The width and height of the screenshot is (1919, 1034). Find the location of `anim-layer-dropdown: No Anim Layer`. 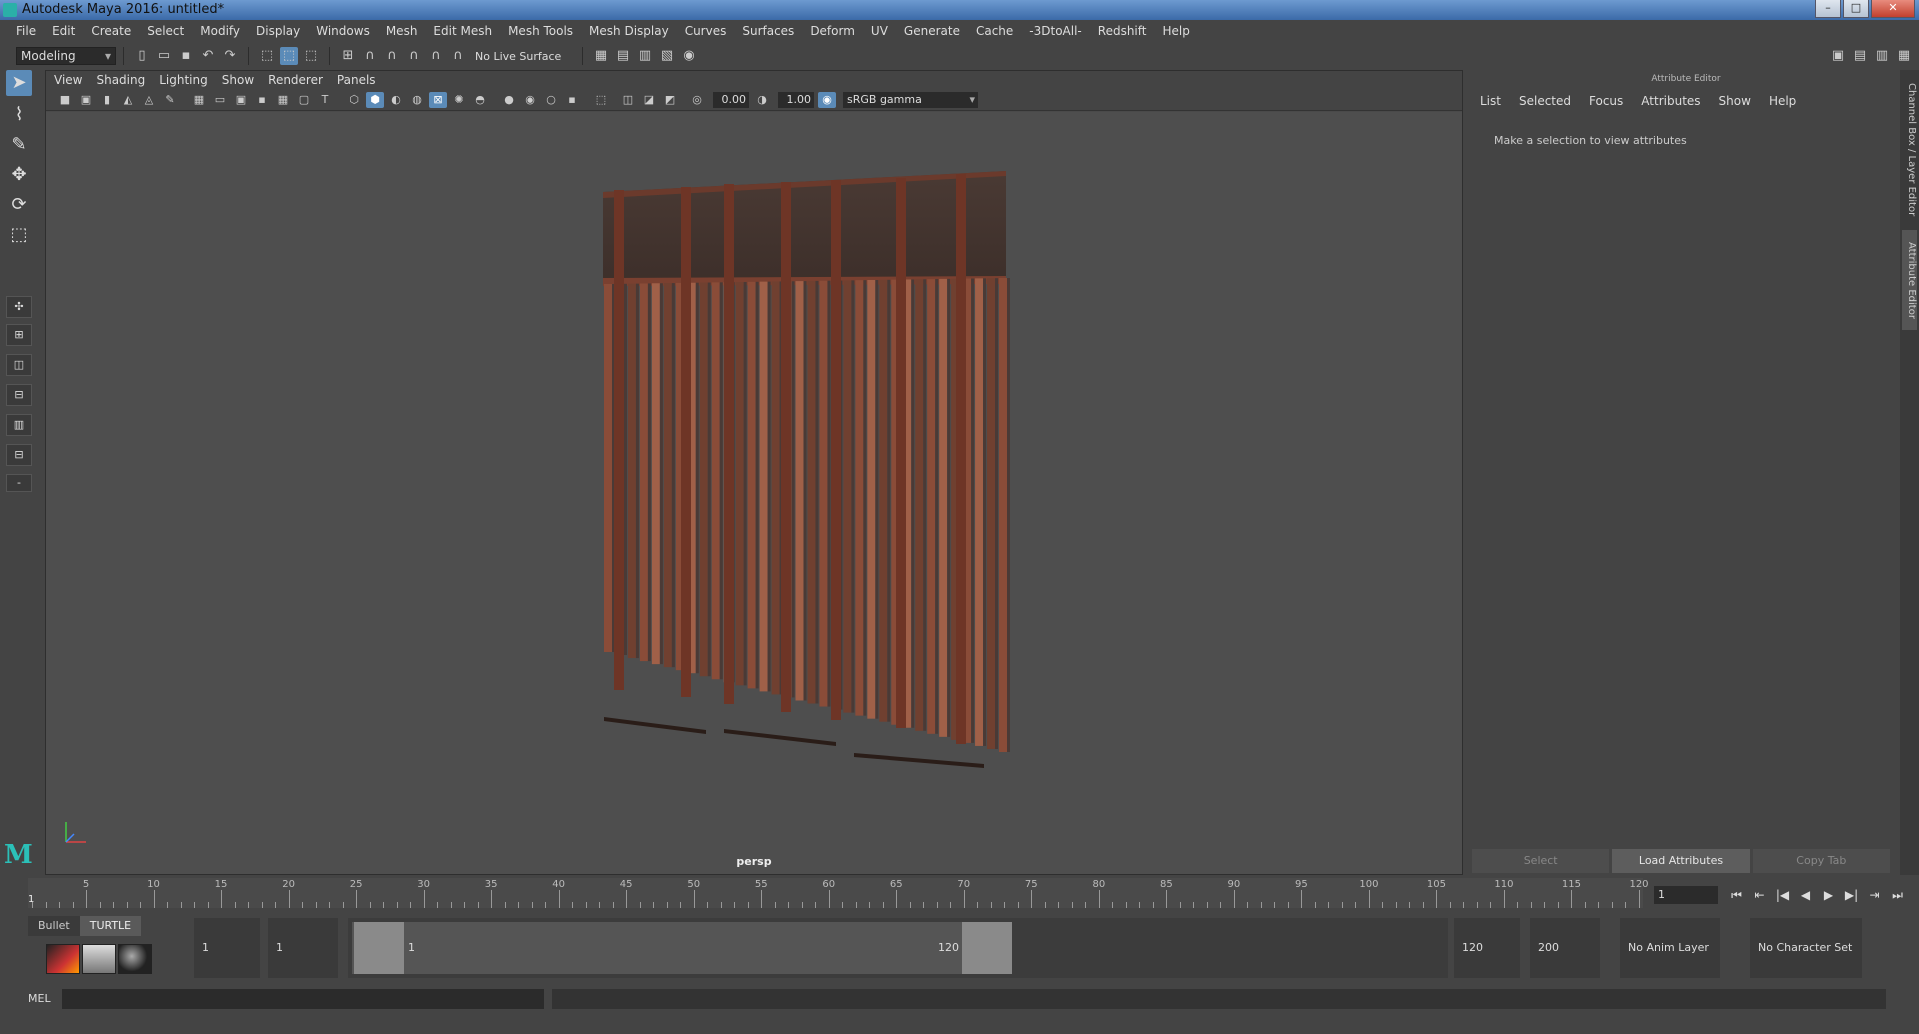

anim-layer-dropdown: No Anim Layer is located at coordinates (1670, 948).